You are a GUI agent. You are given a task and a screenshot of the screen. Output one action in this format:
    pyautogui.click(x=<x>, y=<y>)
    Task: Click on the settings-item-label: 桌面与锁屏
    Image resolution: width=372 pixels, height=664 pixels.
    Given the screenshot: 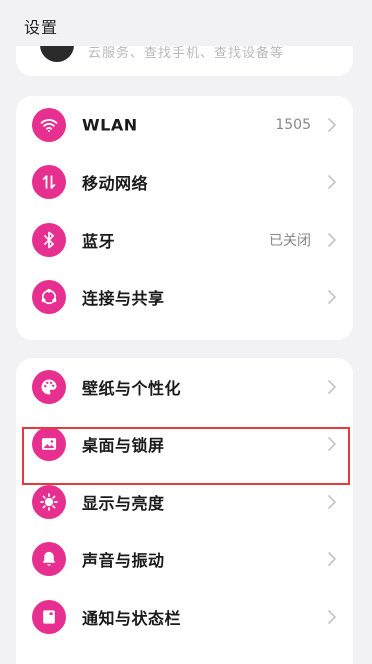 What is the action you would take?
    pyautogui.click(x=123, y=446)
    